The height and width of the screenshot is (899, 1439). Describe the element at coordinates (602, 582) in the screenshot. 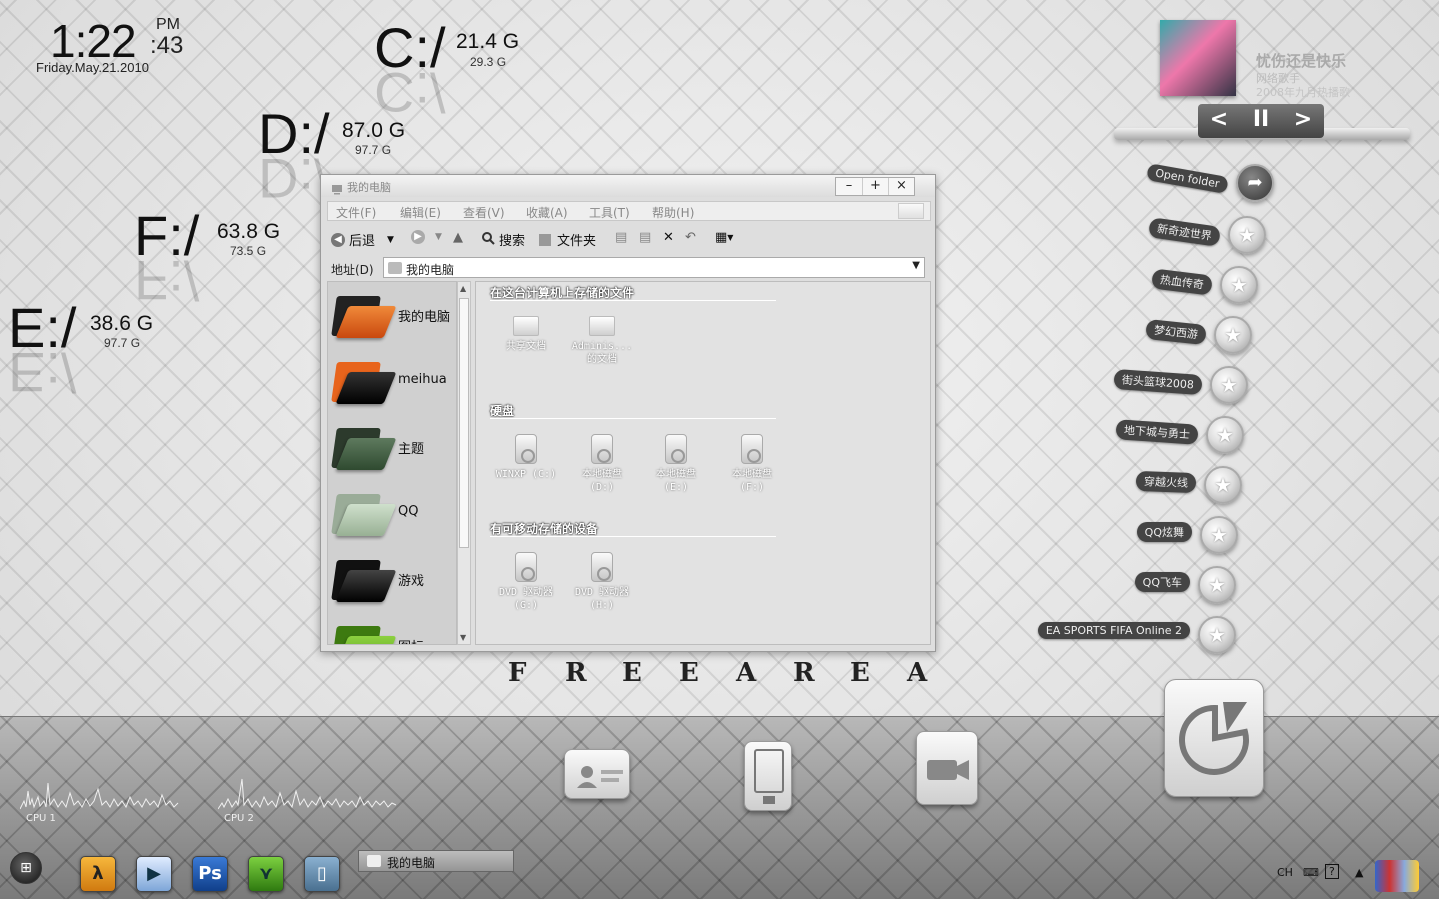

I see `dvd-h-item: DVD 驱动器 (H:)` at that location.